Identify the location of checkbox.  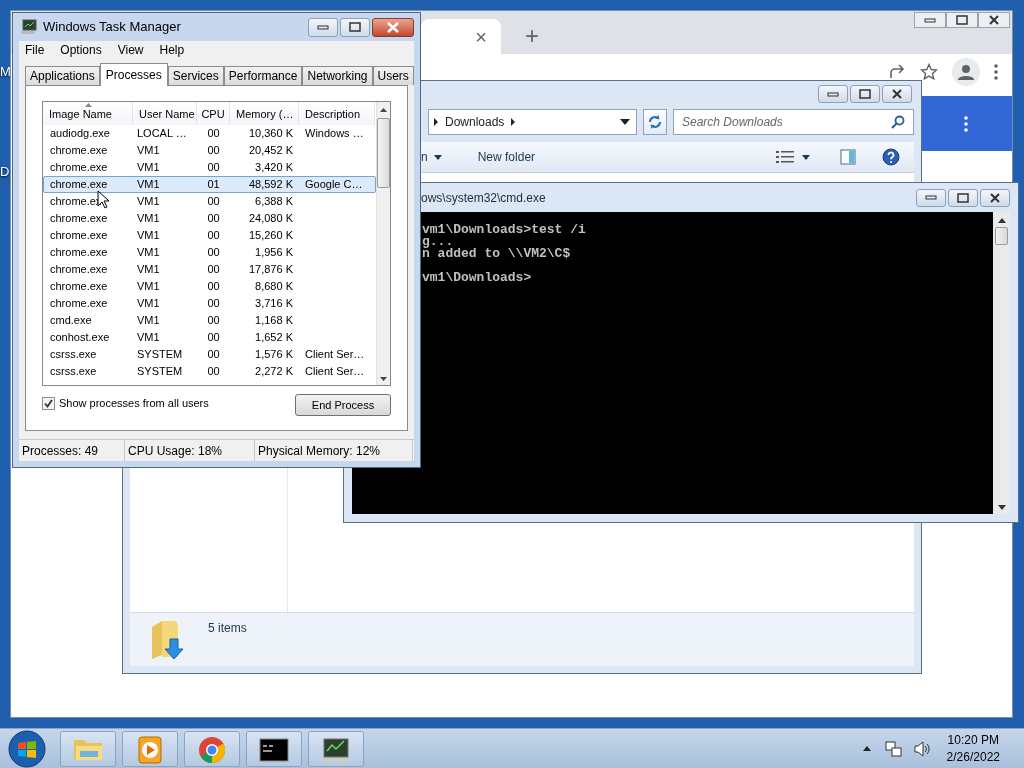
(48, 403).